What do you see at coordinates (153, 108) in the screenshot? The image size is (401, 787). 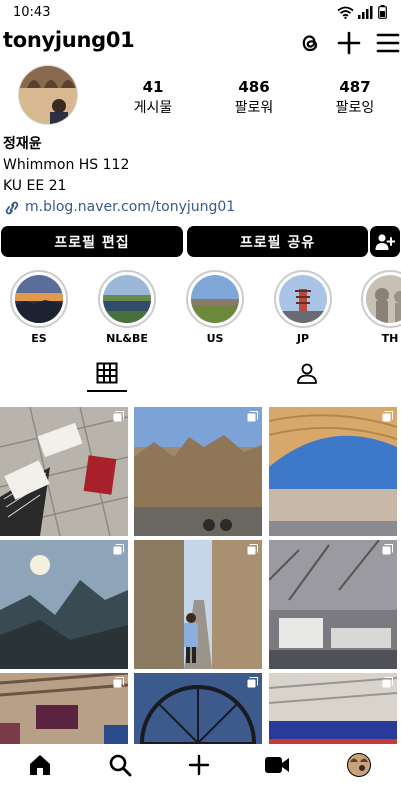 I see `stat-posts-label: 게시물` at bounding box center [153, 108].